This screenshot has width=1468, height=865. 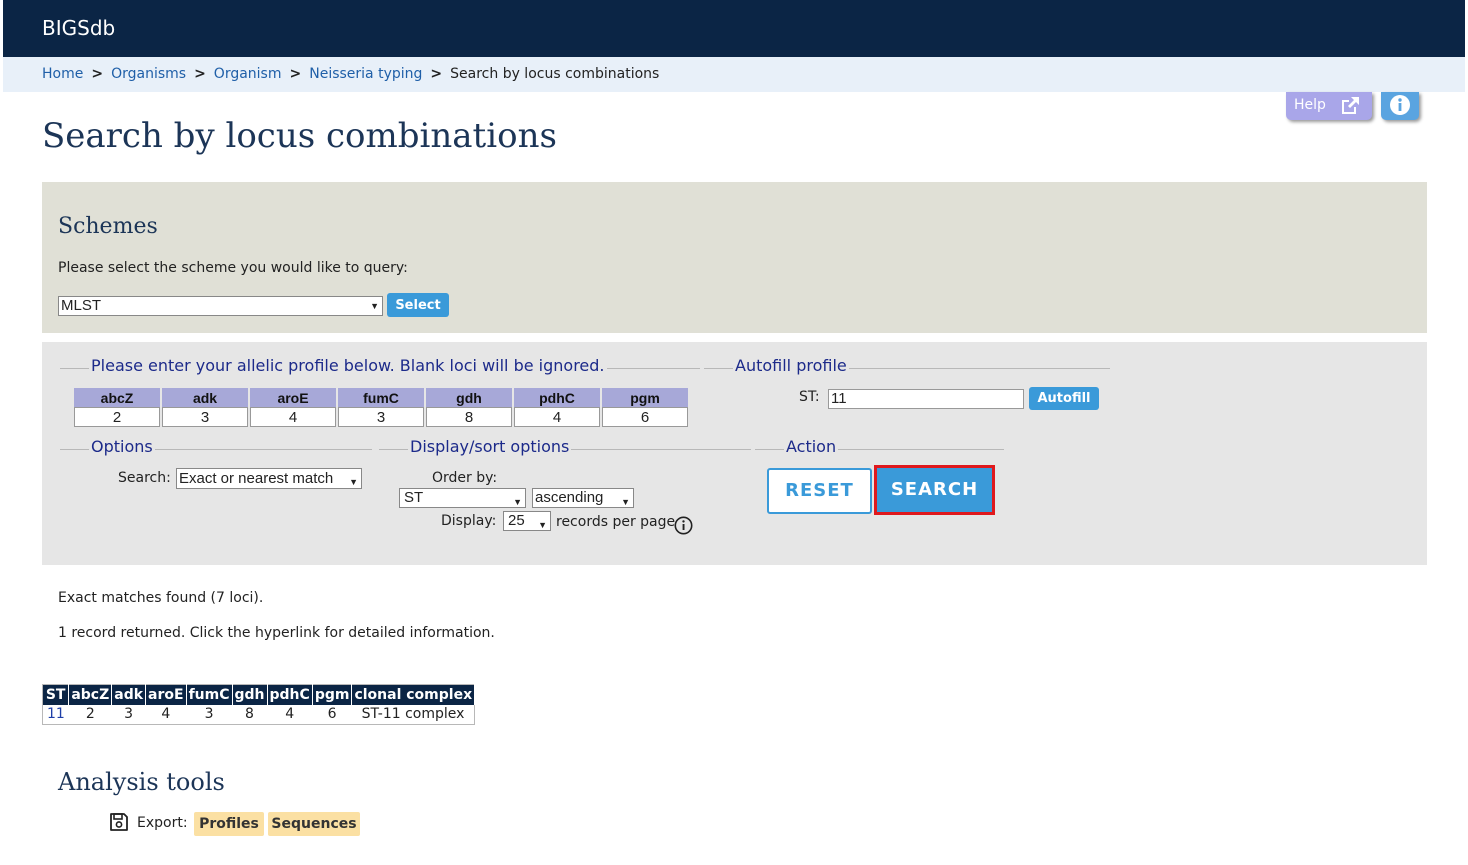 What do you see at coordinates (90, 694) in the screenshot?
I see `results-header: abcZ` at bounding box center [90, 694].